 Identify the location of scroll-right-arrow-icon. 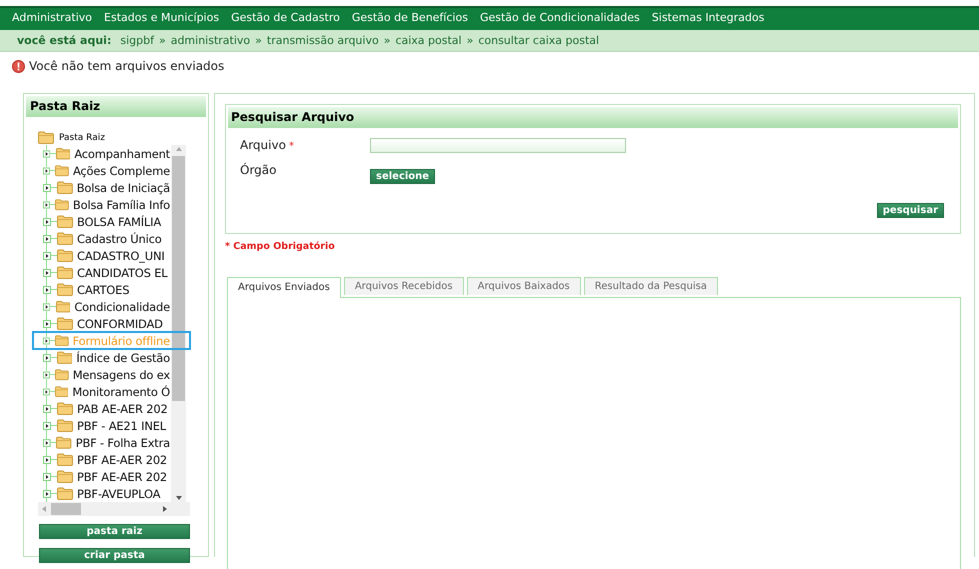
(165, 509).